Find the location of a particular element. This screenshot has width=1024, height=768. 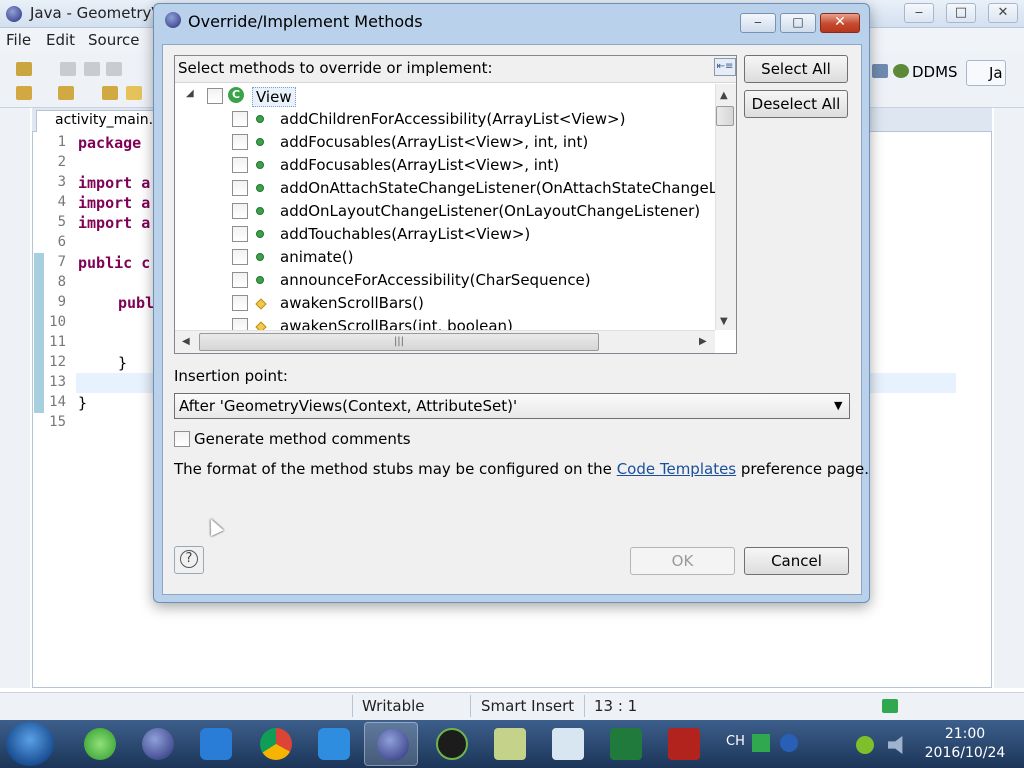

method-name: announceForAccessibility(CharSequence) is located at coordinates (435, 280).